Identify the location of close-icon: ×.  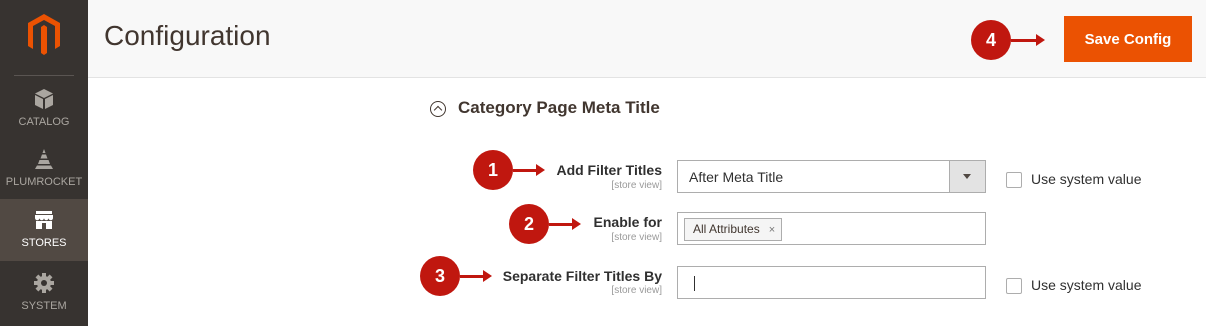
(772, 230).